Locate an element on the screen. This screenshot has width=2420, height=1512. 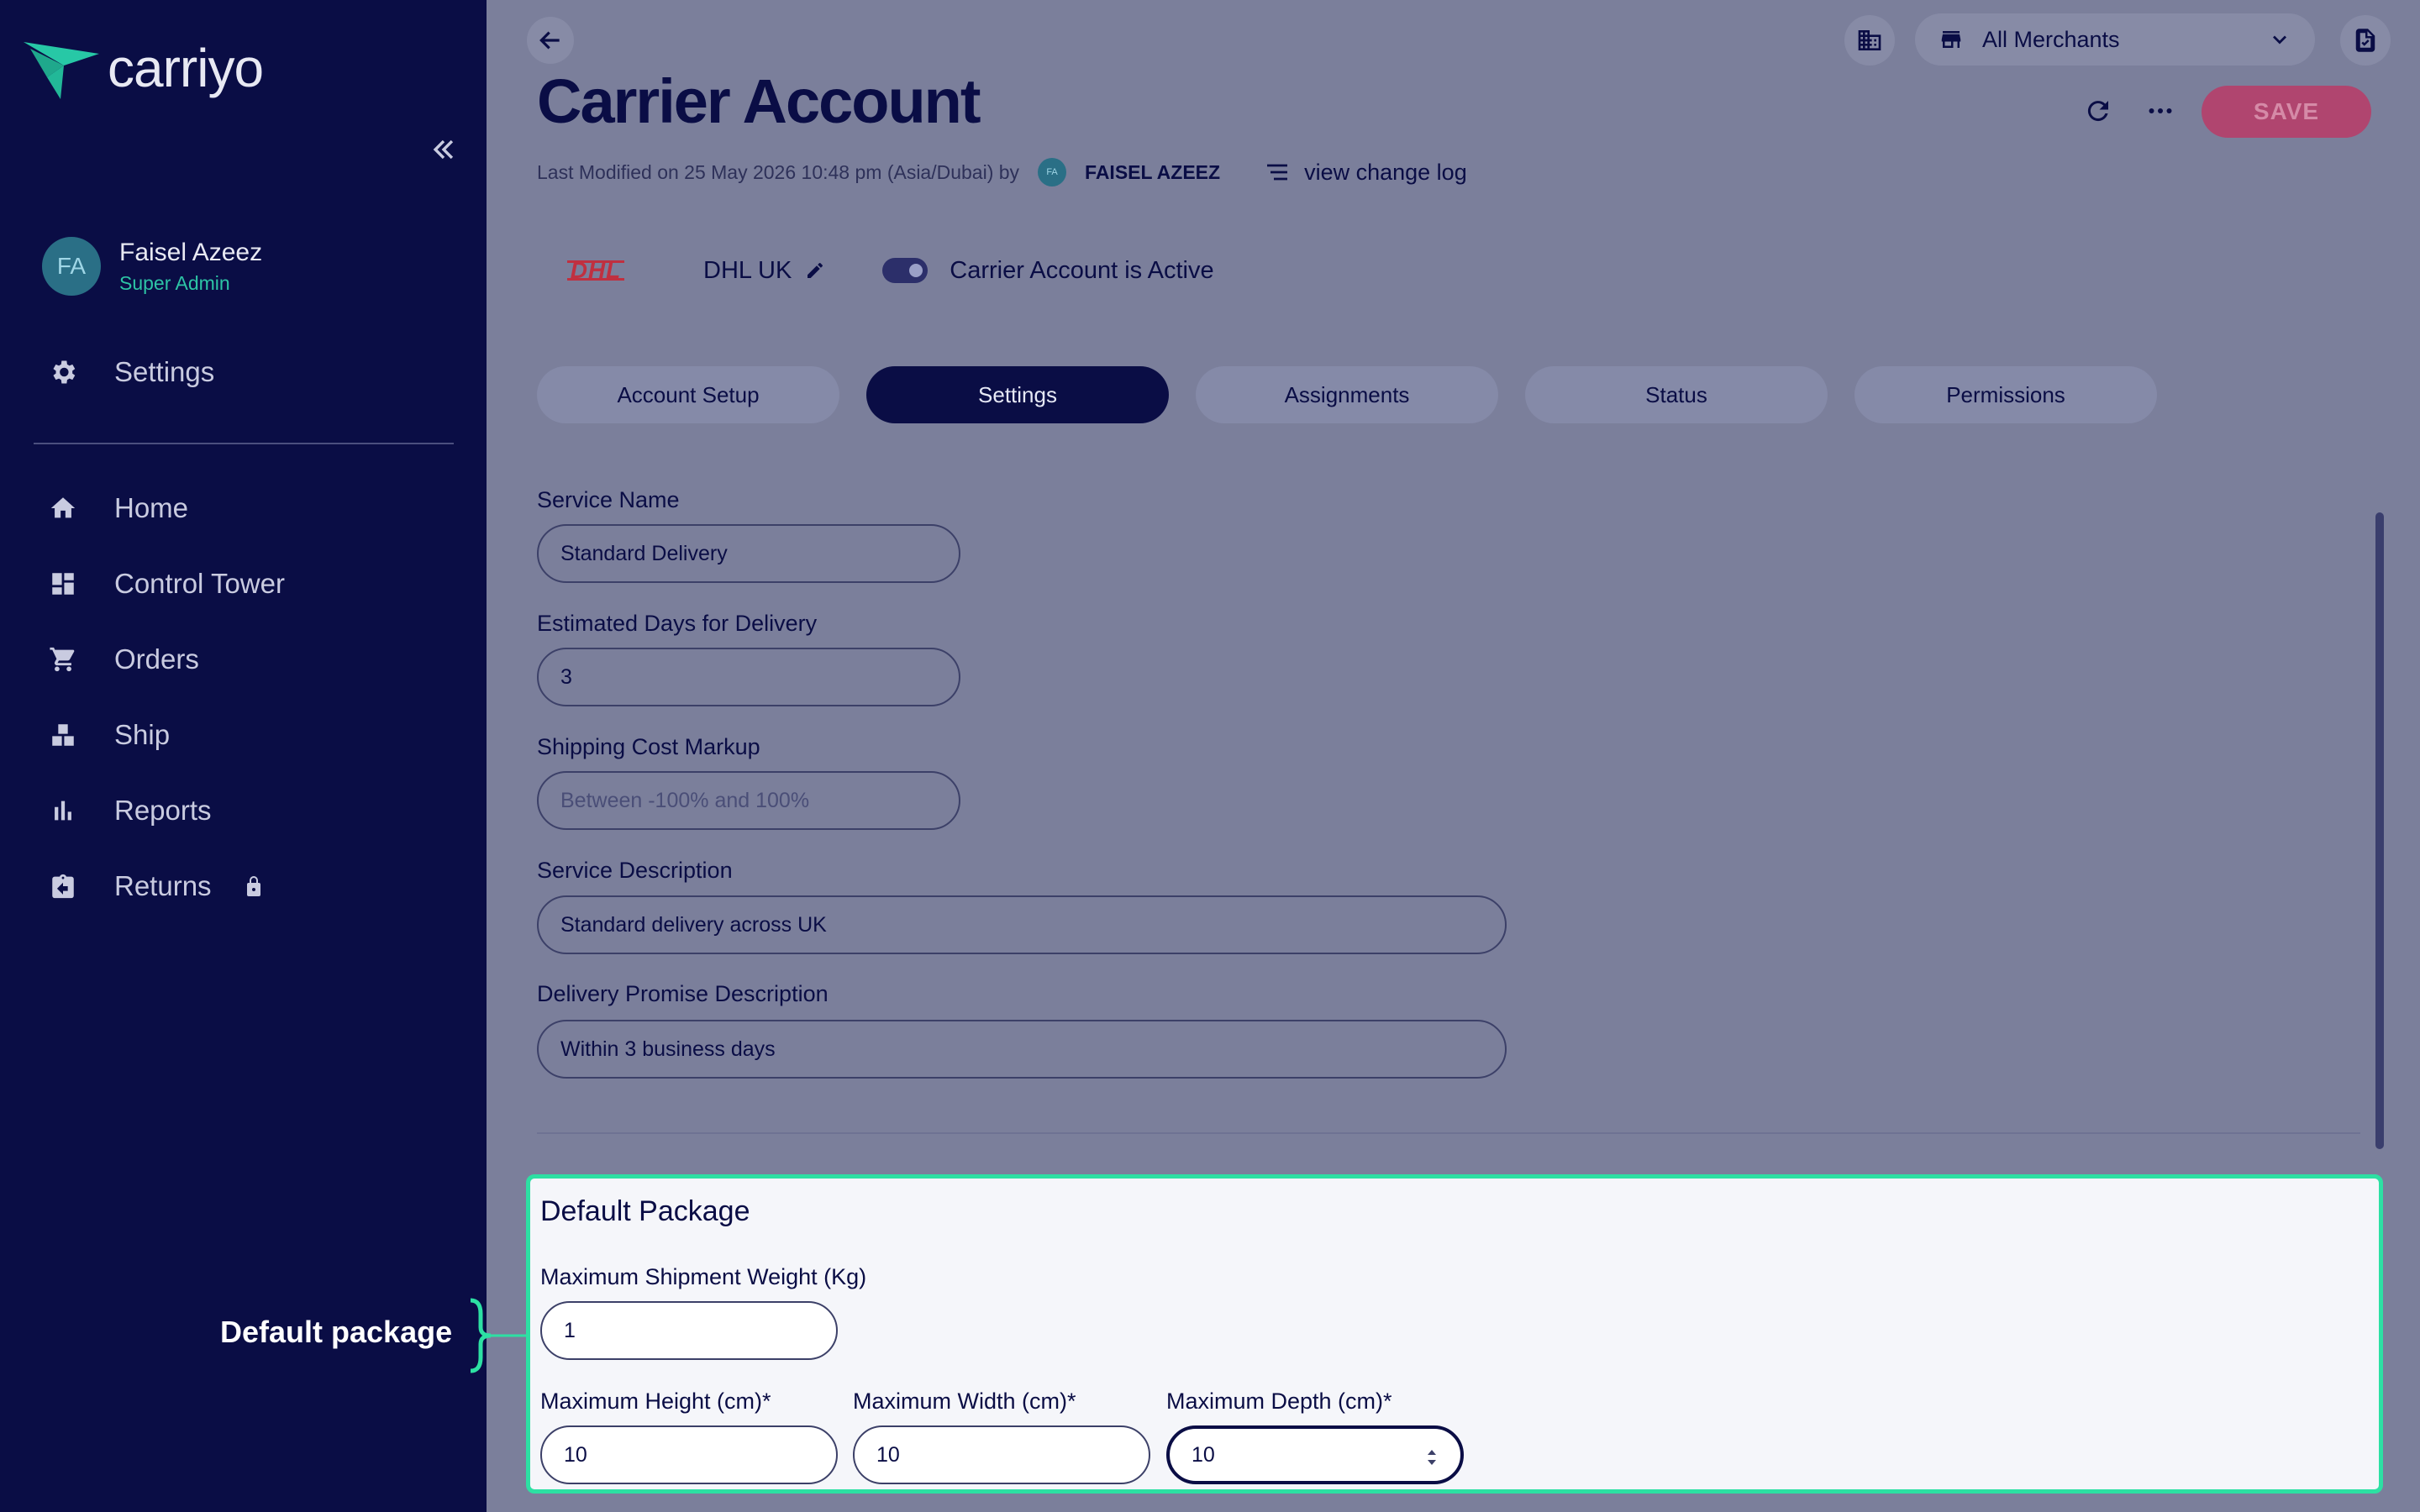
max-height-input: 10 is located at coordinates (689, 1454).